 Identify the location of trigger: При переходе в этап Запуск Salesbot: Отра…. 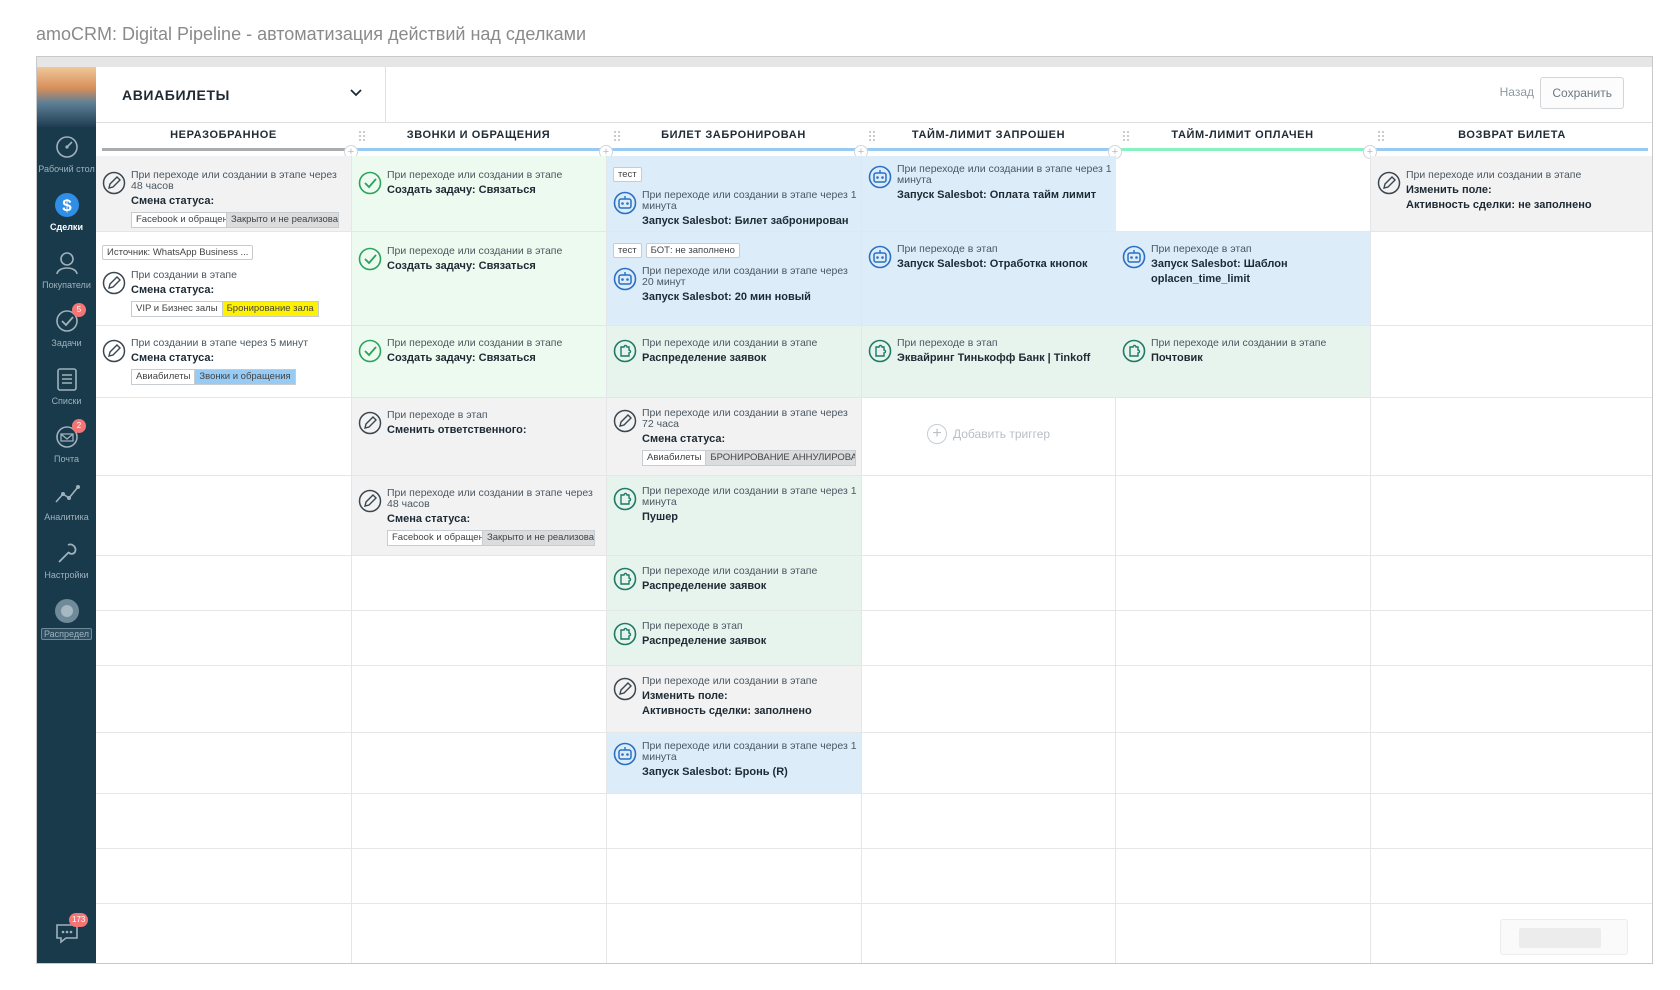
(990, 258).